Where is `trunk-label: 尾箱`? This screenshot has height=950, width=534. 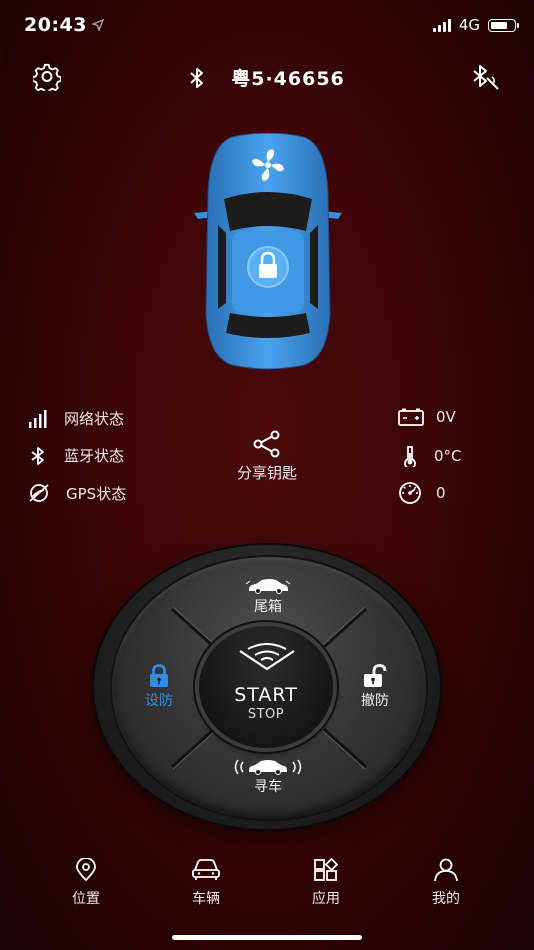
trunk-label: 尾箱 is located at coordinates (268, 607).